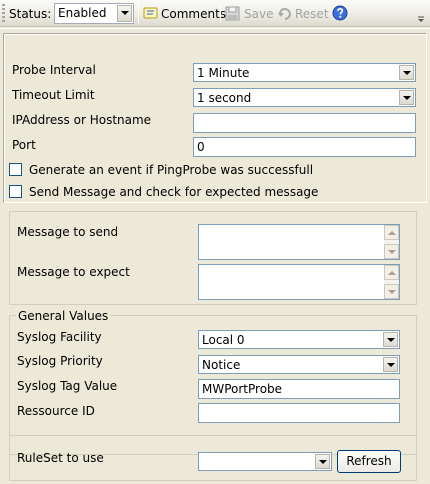  I want to click on save-button: Save, so click(249, 13).